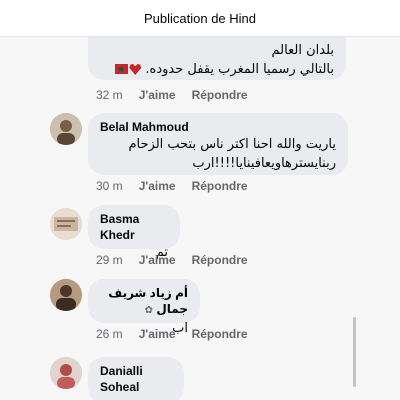 Image resolution: width=400 pixels, height=400 pixels. I want to click on comment-author: Danialli Soheal, so click(136, 379).